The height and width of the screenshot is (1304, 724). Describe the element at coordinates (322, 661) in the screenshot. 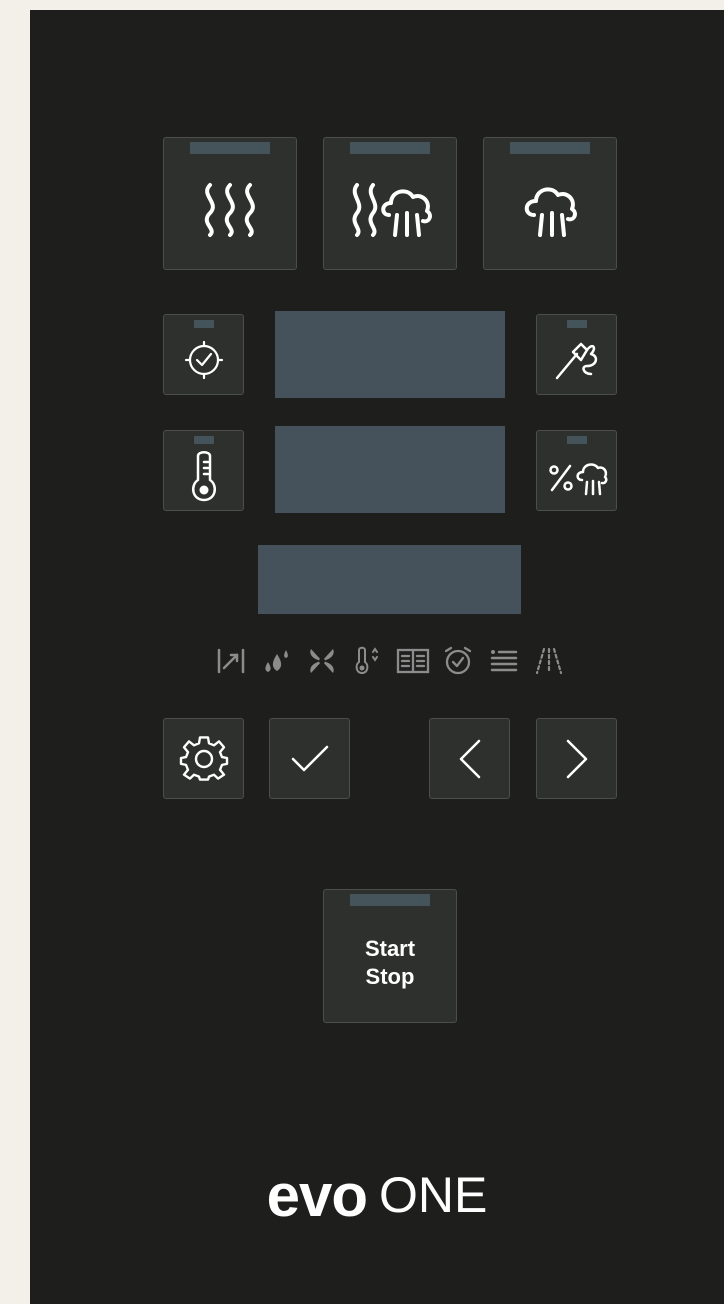

I see `fan-icon` at that location.